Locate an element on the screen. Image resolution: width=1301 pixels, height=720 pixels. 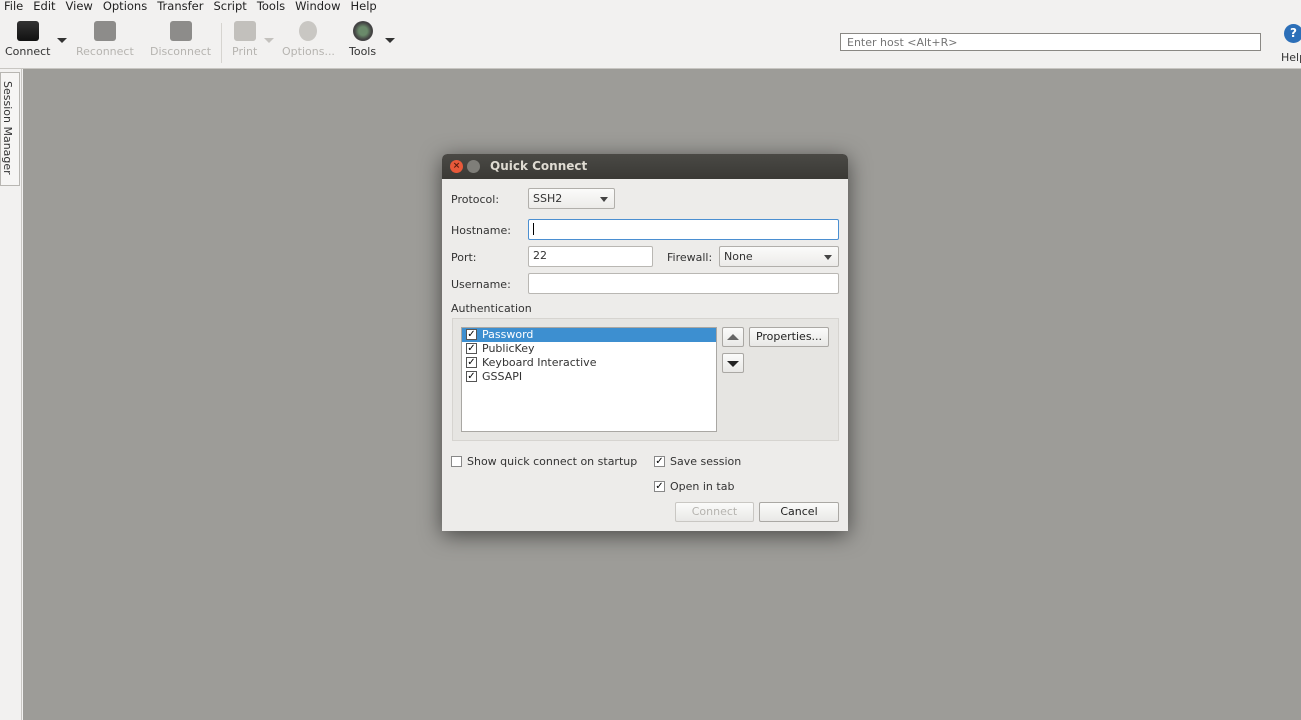
host-input is located at coordinates (1050, 42).